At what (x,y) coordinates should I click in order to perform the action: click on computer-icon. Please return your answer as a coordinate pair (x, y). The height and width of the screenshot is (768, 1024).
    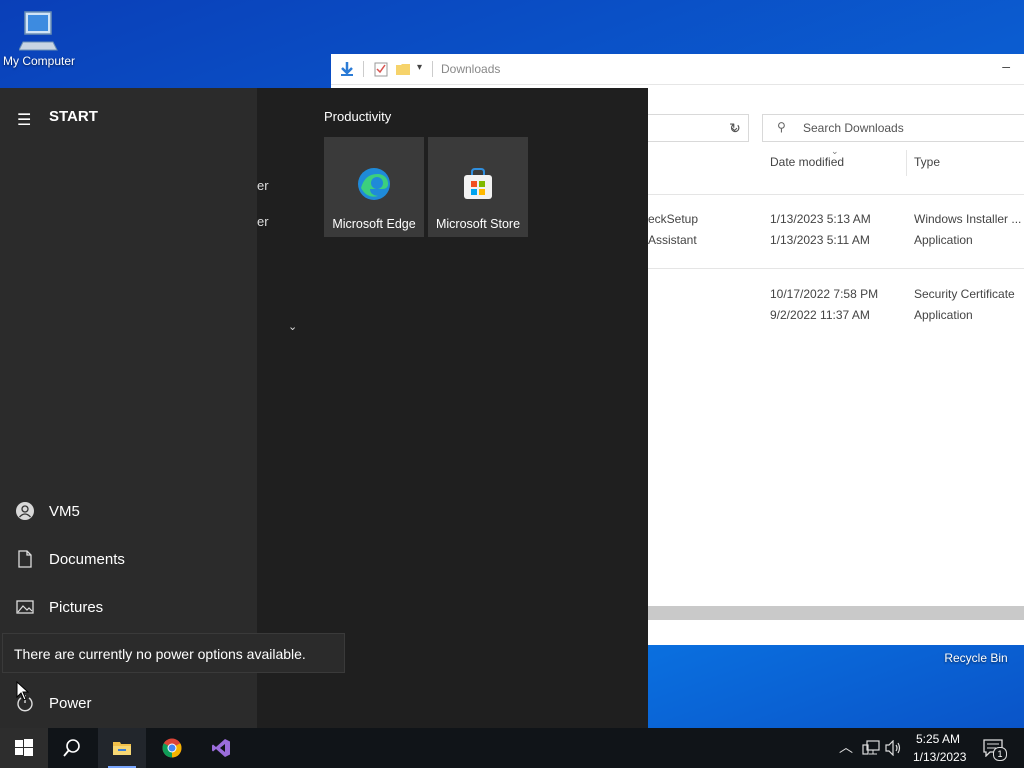
    Looking at the image, I should click on (38, 31).